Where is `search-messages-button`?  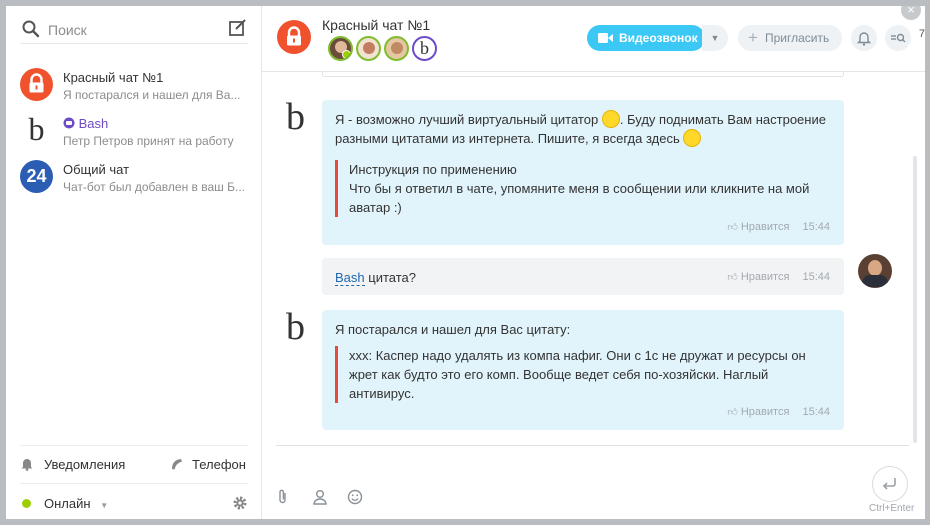
search-messages-button is located at coordinates (898, 38).